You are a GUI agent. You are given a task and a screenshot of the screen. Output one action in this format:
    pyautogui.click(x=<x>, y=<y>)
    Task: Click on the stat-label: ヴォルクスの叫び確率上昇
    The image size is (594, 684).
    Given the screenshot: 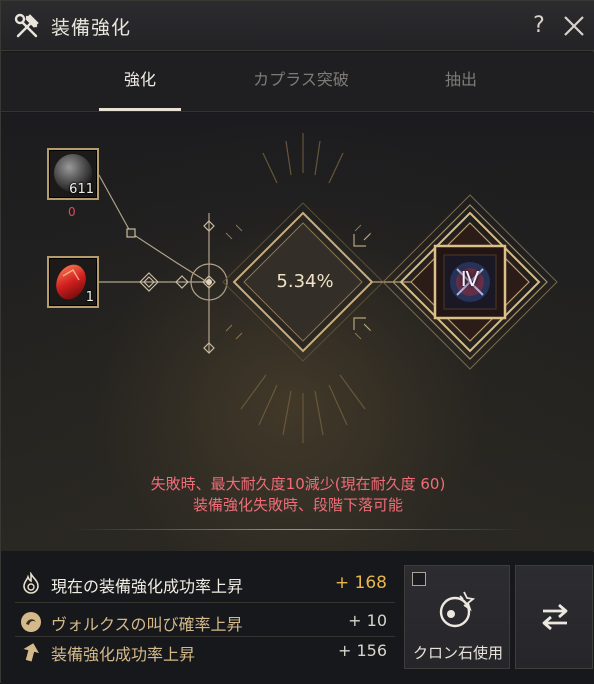 What is the action you would take?
    pyautogui.click(x=147, y=624)
    